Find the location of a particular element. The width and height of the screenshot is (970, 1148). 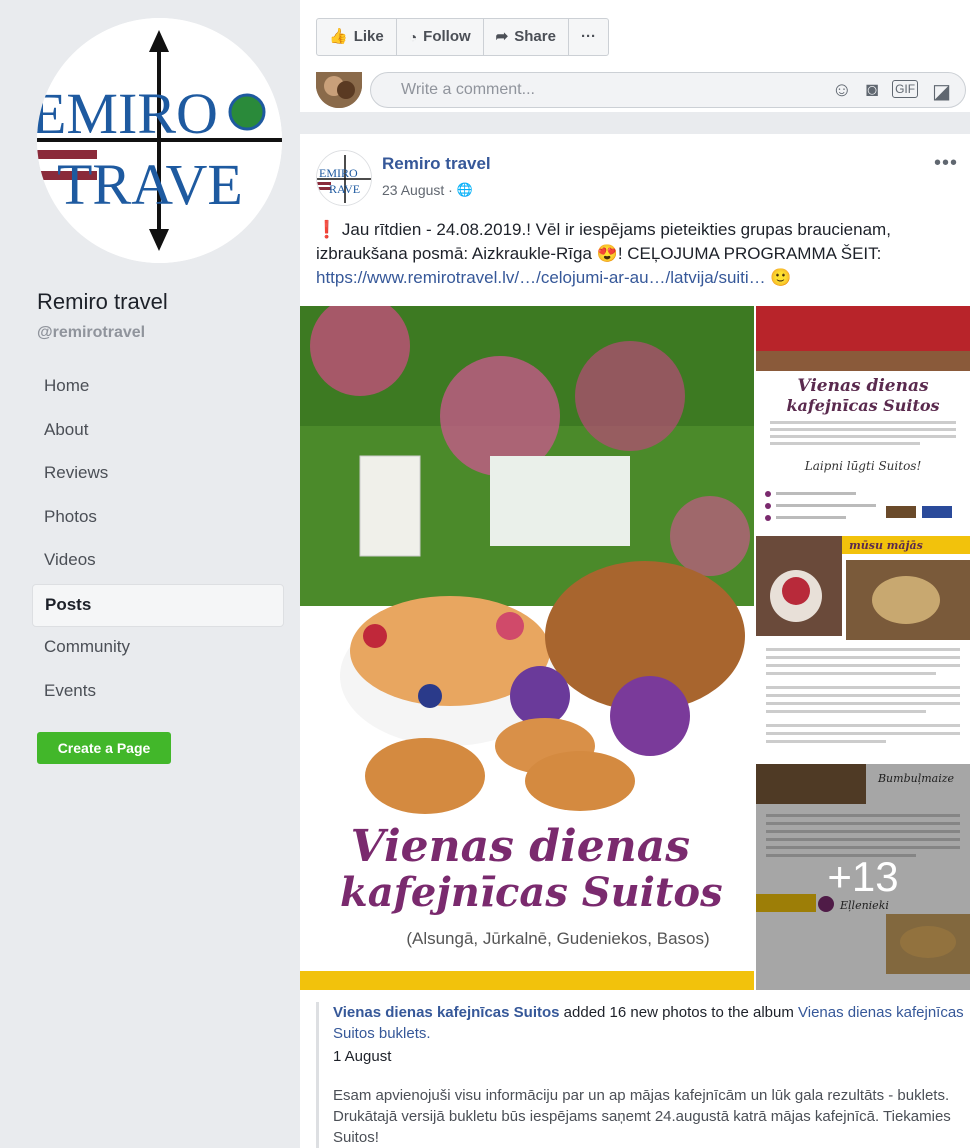

commenter-avatar-image is located at coordinates (339, 90).